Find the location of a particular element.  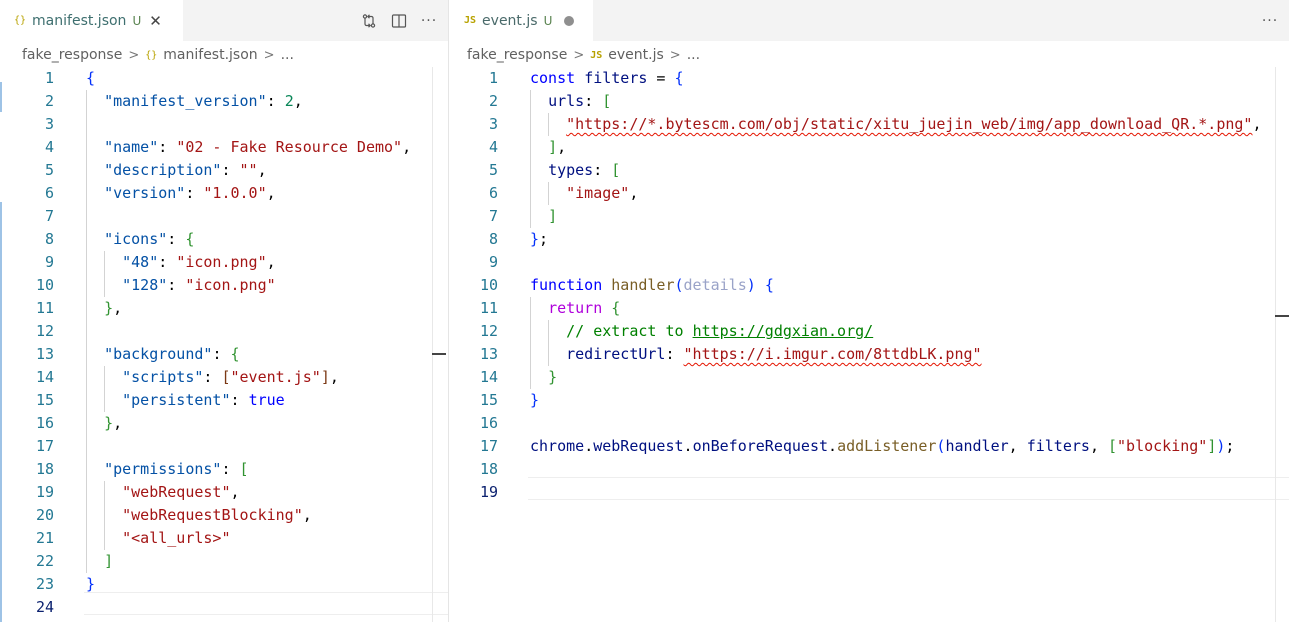

right-editor-actions: ··· is located at coordinates (1274, 20).